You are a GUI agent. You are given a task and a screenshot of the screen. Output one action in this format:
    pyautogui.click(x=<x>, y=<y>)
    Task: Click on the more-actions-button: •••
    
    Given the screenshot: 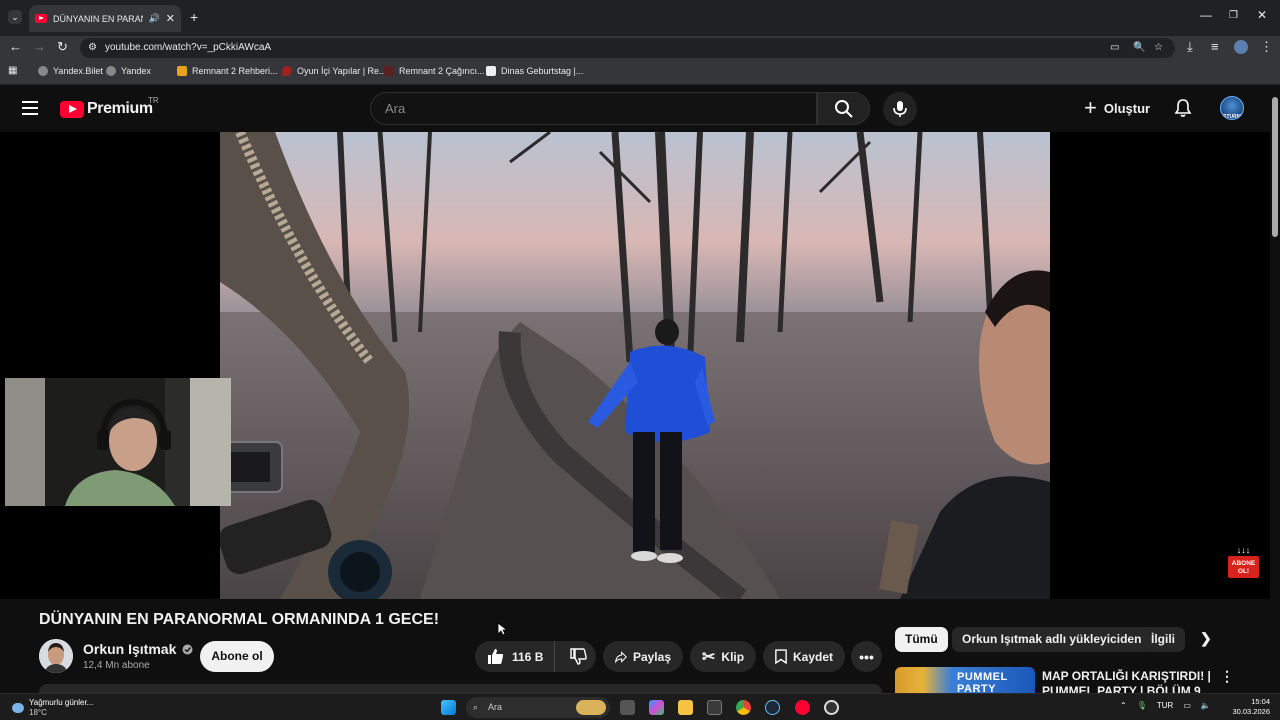 What is the action you would take?
    pyautogui.click(x=866, y=656)
    